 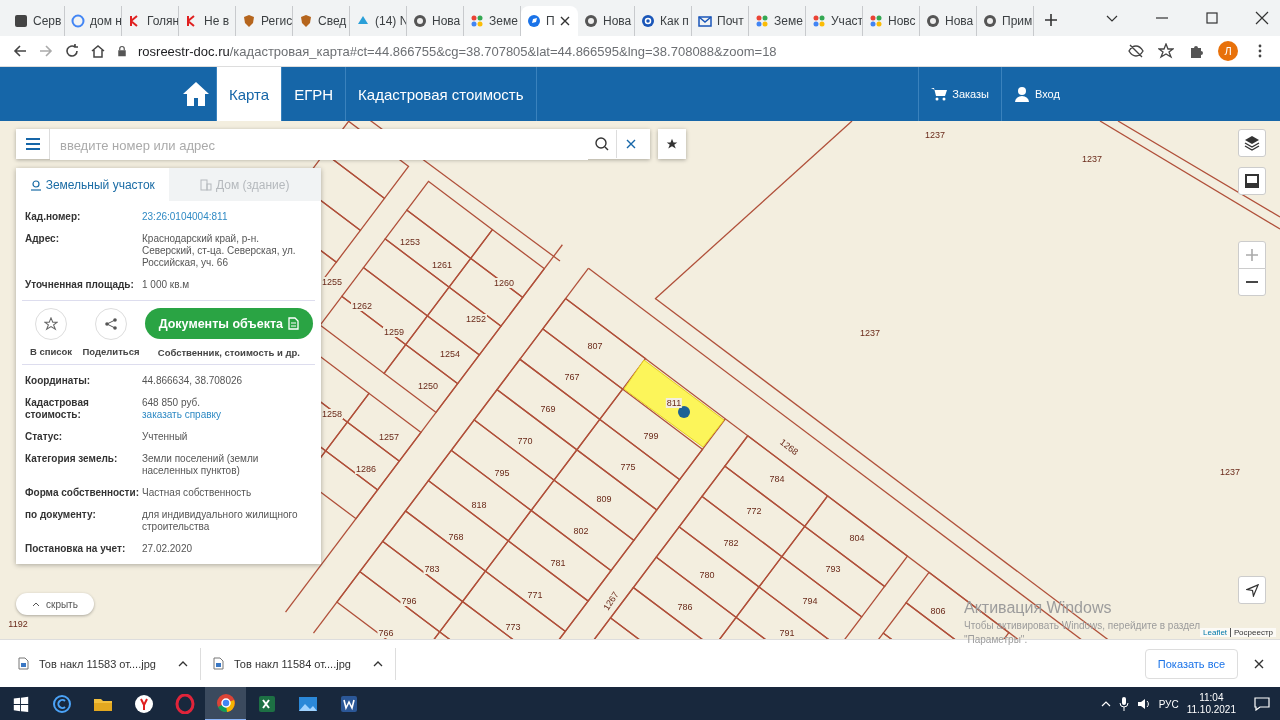 What do you see at coordinates (298, 663) in the screenshot?
I see `download-item: Тов накл 11584 от....jpg` at bounding box center [298, 663].